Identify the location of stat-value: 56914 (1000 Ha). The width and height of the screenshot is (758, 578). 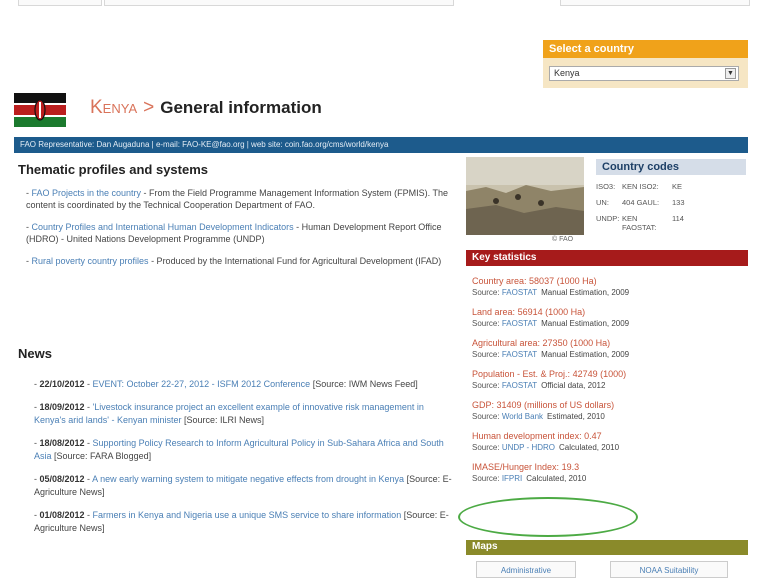
(551, 312).